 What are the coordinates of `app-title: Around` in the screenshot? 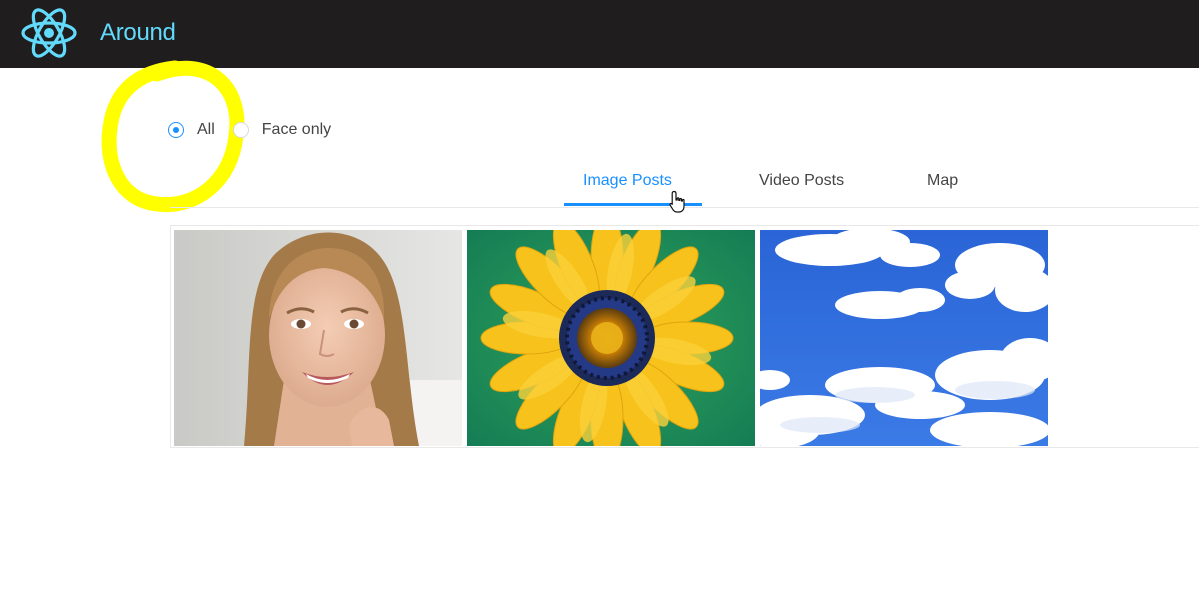 It's located at (138, 33).